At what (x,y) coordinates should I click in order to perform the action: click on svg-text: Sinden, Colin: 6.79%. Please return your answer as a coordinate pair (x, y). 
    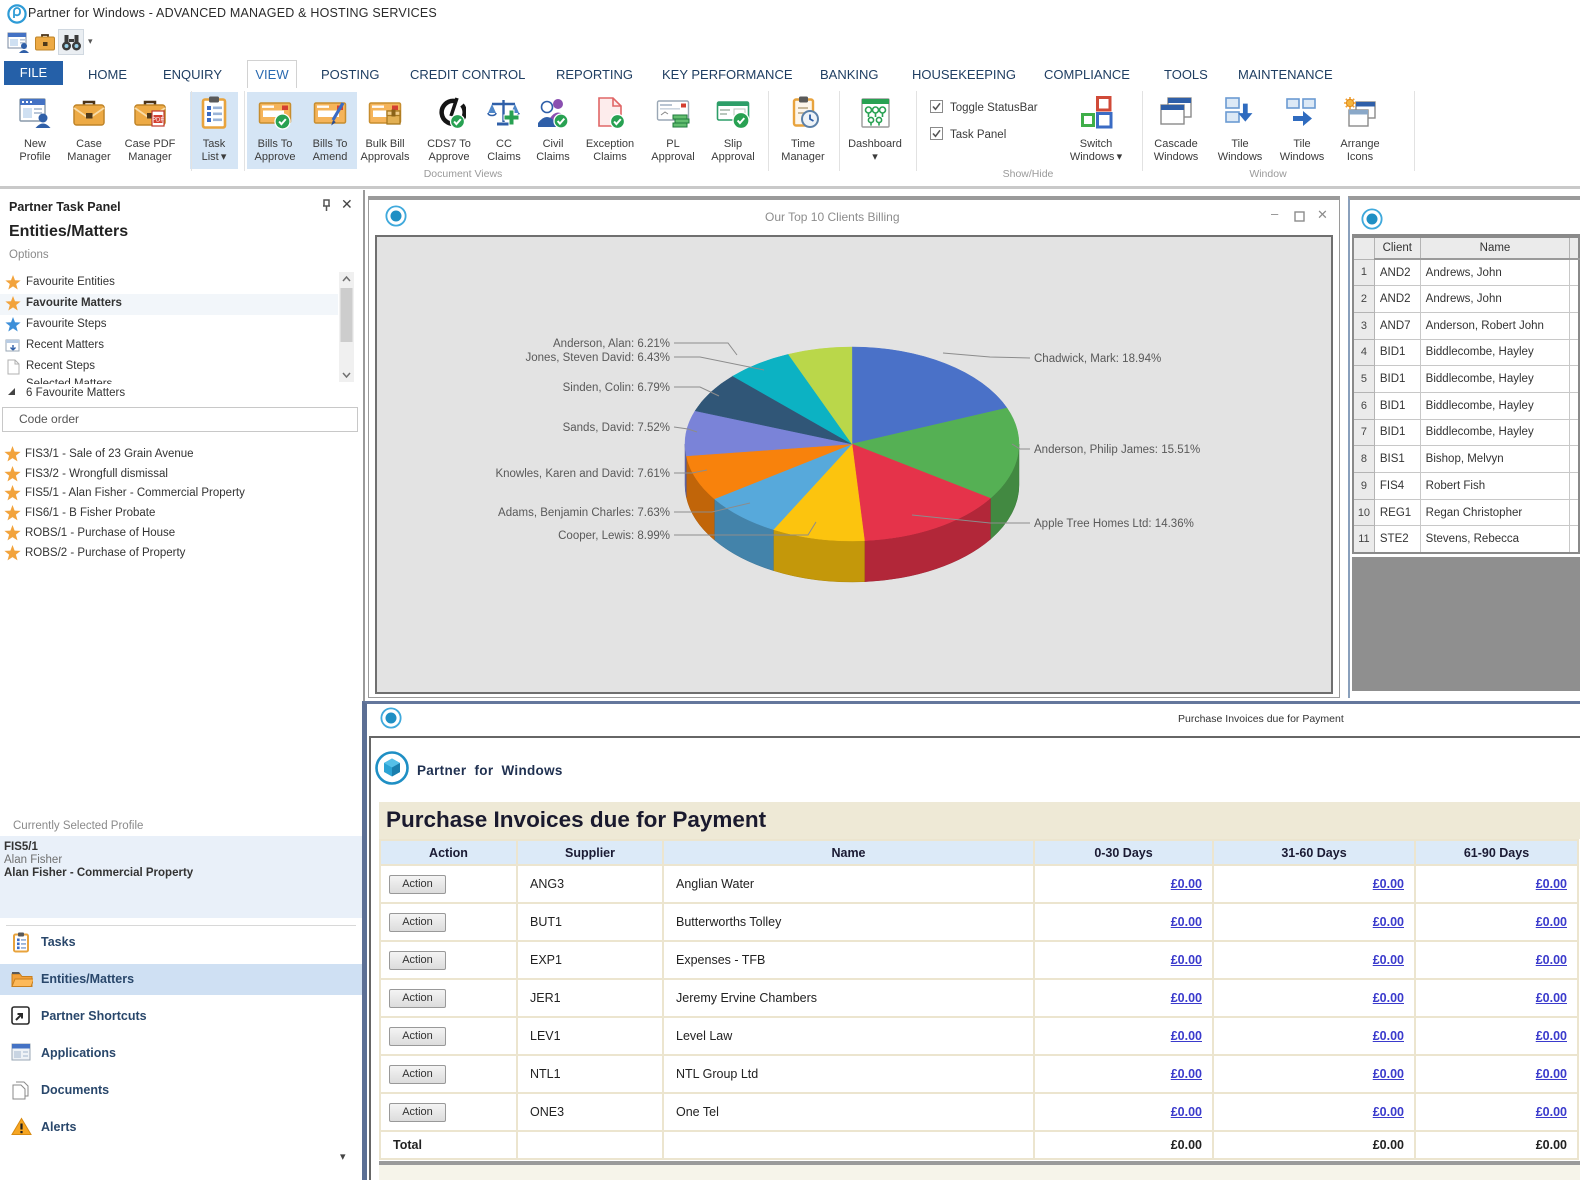
    Looking at the image, I should click on (616, 388).